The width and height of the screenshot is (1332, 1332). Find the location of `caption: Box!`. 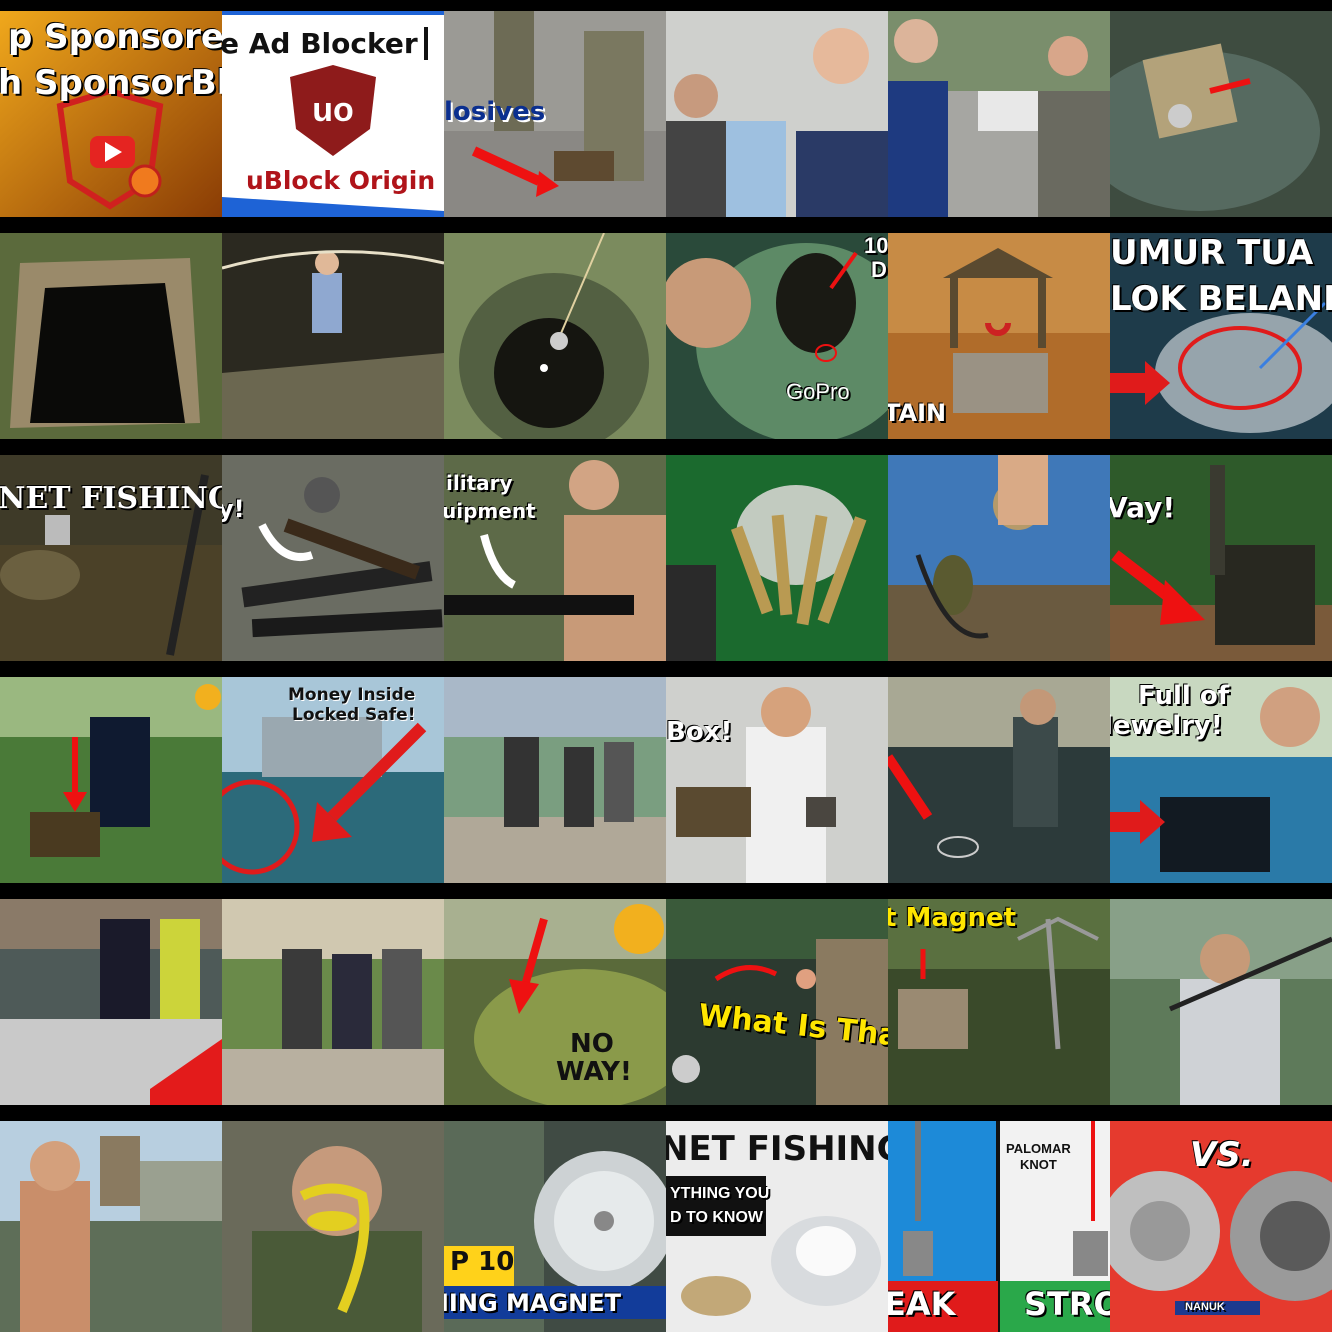

caption: Box! is located at coordinates (699, 732).